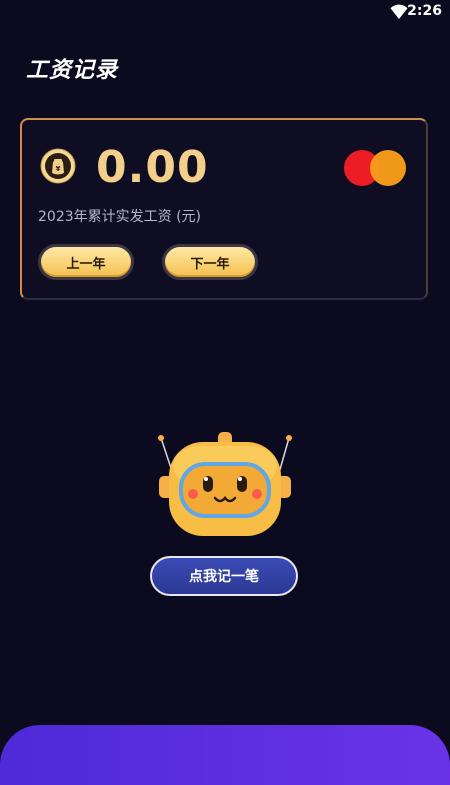 The width and height of the screenshot is (450, 785). I want to click on page-title: 工资记录, so click(72, 70).